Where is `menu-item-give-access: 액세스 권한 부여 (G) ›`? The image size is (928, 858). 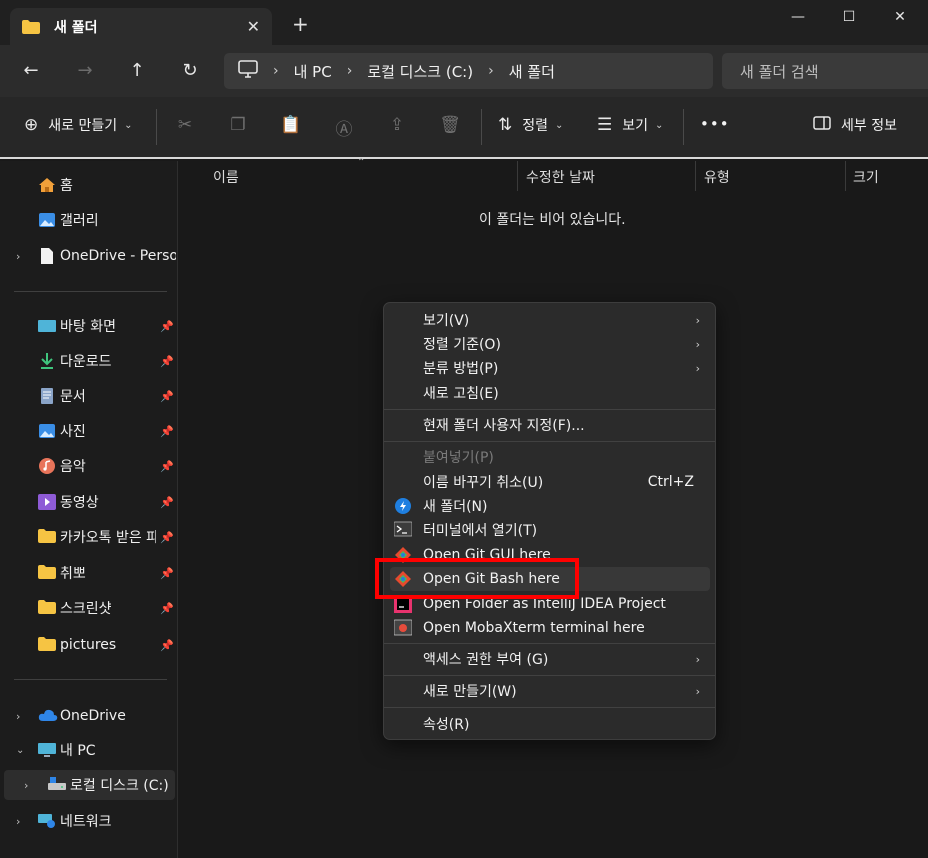
menu-item-give-access: 액세스 권한 부여 (G) › is located at coordinates (550, 659).